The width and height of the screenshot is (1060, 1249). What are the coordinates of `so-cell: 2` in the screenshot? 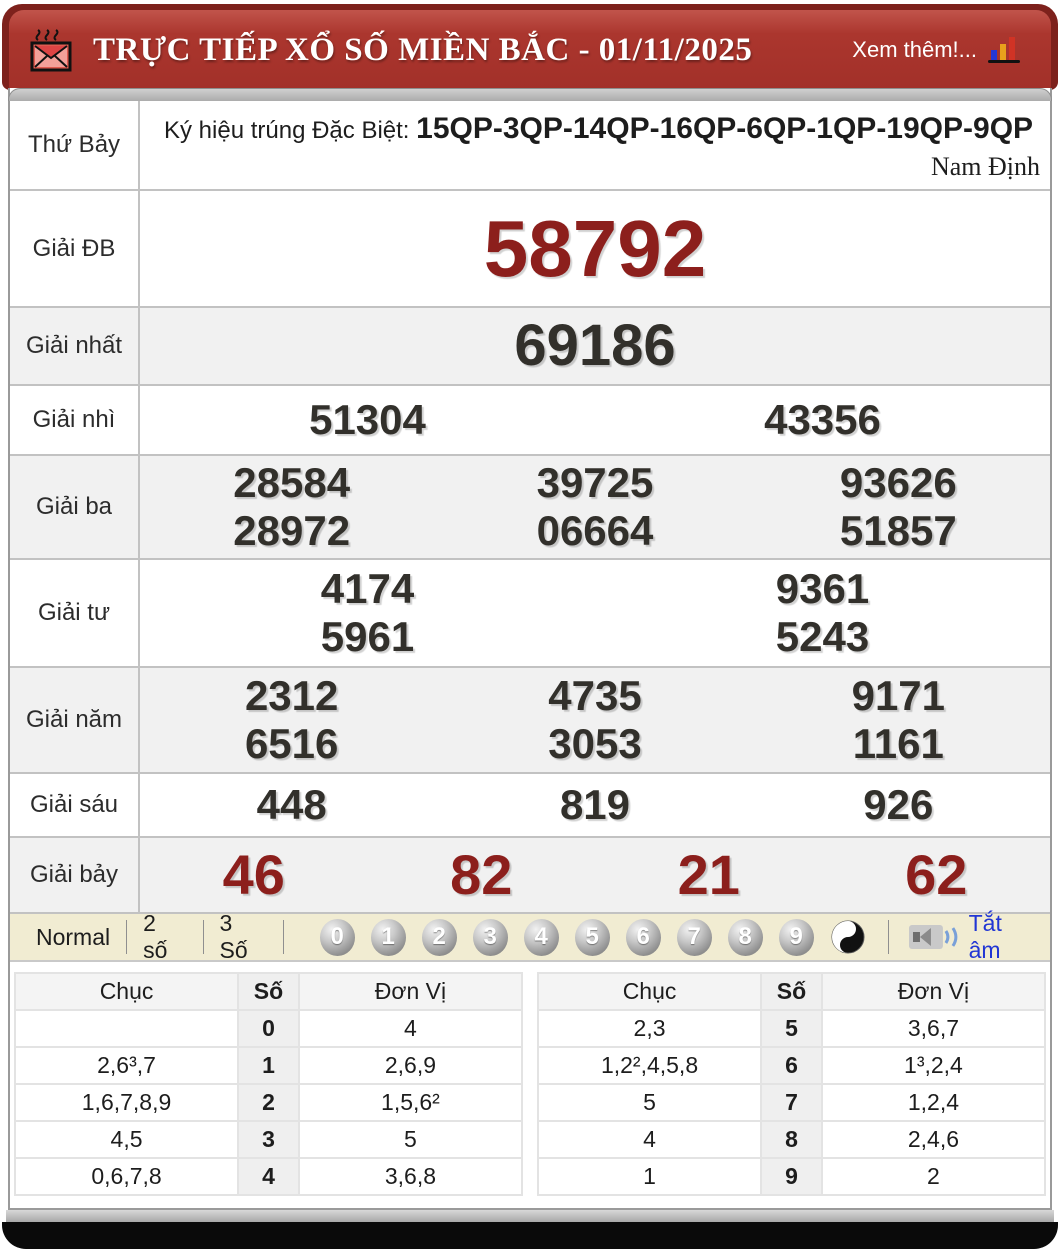 It's located at (268, 1102).